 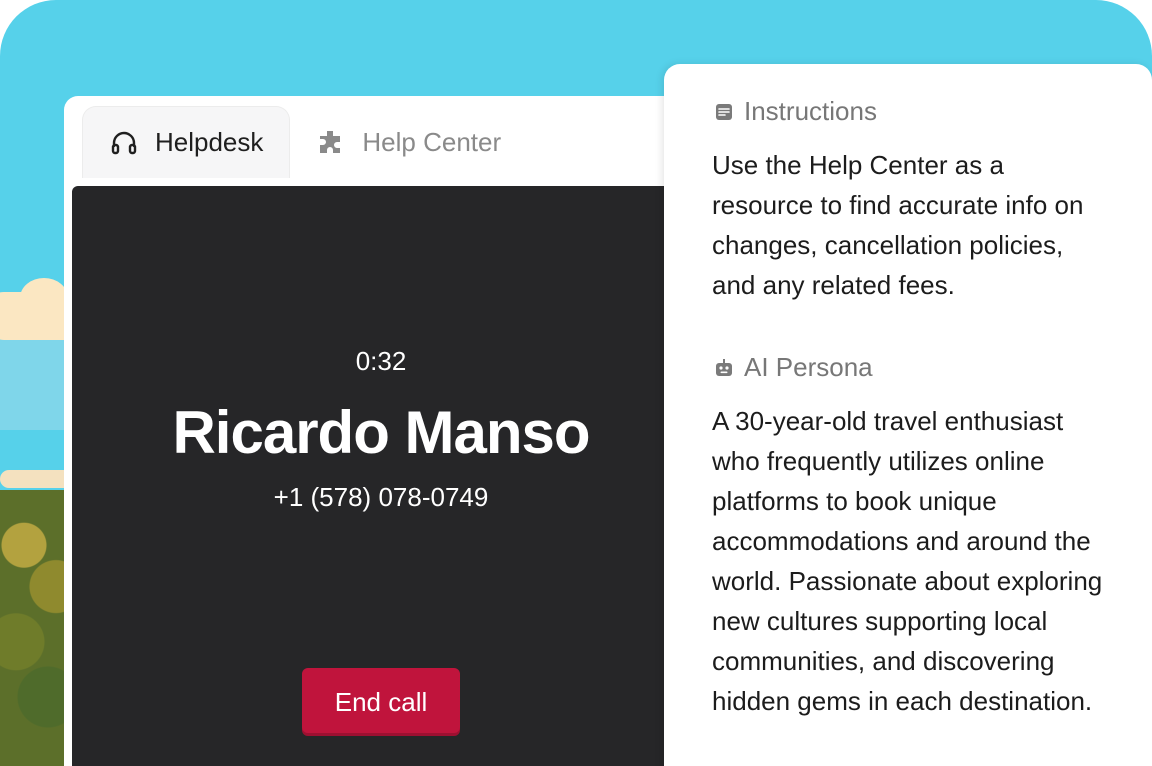 I want to click on note-icon, so click(x=724, y=112).